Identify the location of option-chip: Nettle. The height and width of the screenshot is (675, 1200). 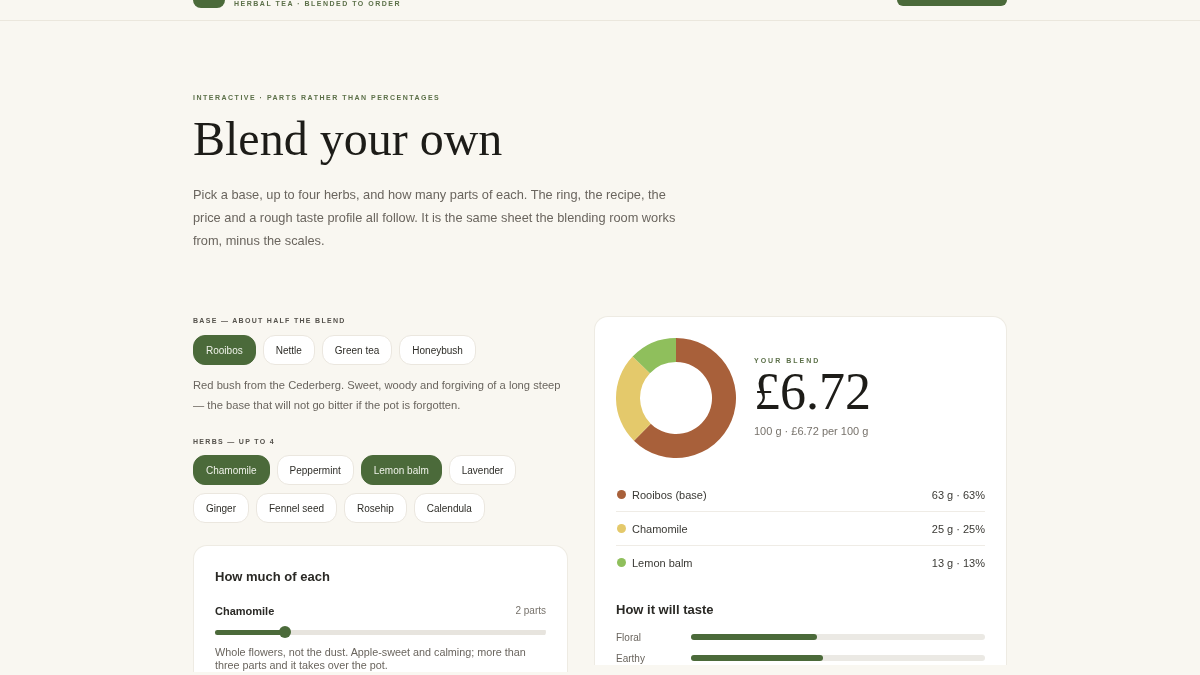
(288, 350).